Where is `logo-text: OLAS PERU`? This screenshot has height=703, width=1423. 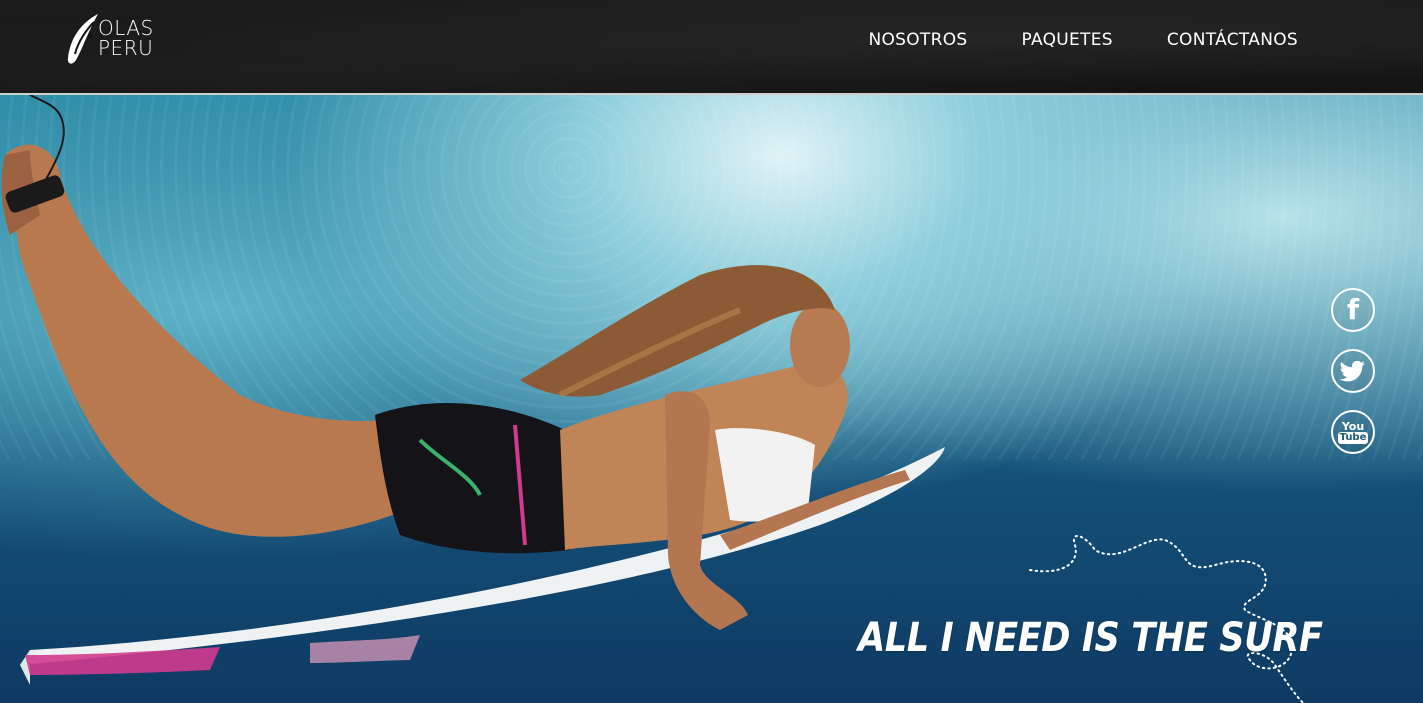 logo-text: OLAS PERU is located at coordinates (126, 38).